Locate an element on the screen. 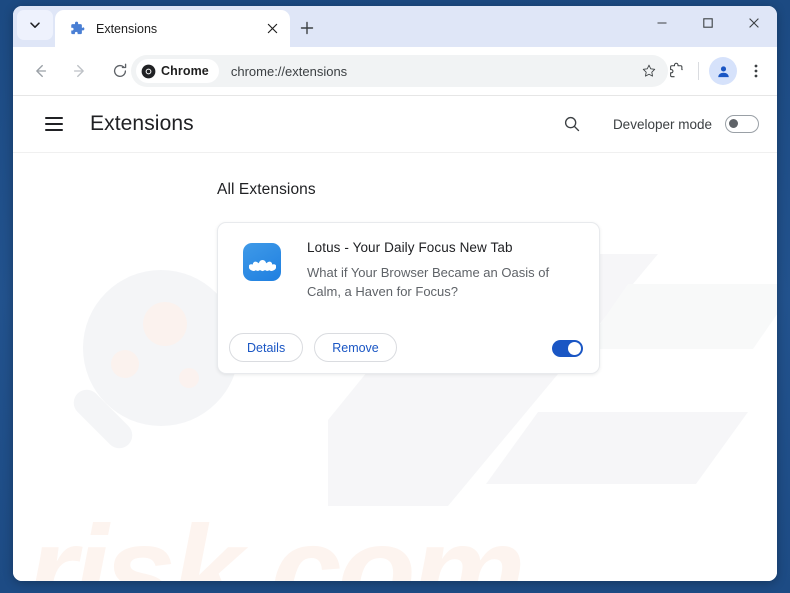 Image resolution: width=790 pixels, height=593 pixels. new-tab-button is located at coordinates (307, 28).